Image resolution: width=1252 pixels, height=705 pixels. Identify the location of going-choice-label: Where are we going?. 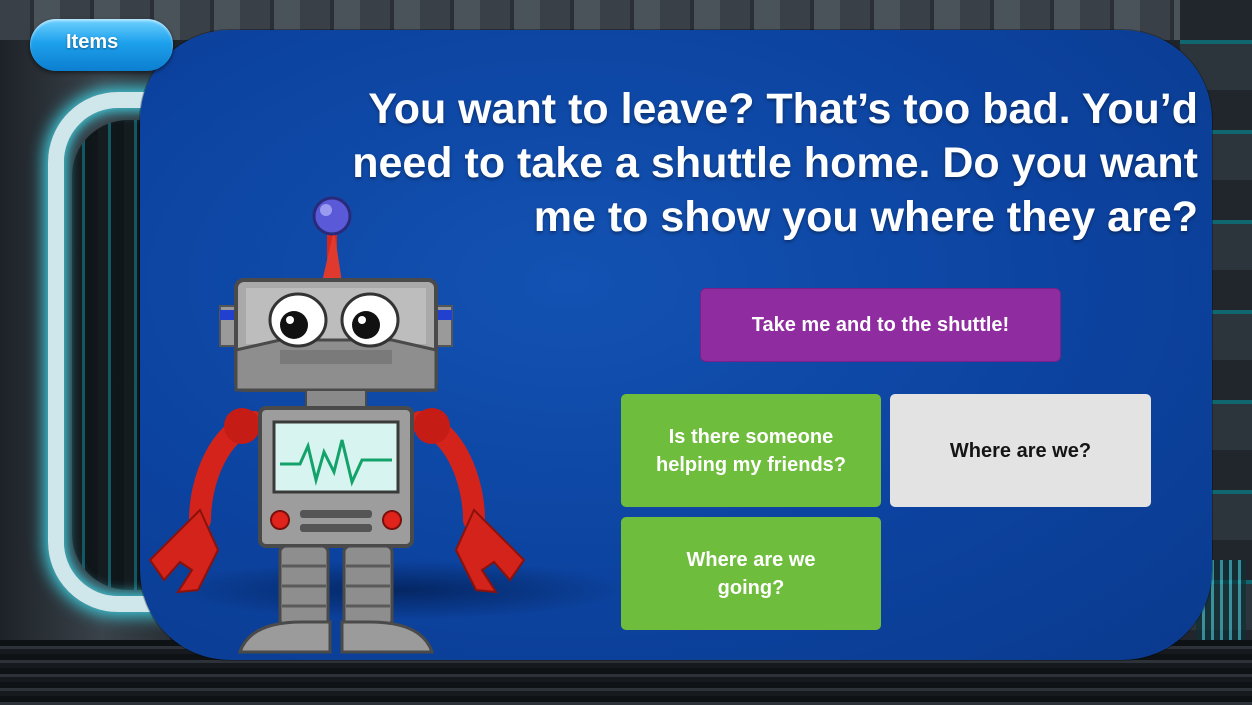
(751, 574).